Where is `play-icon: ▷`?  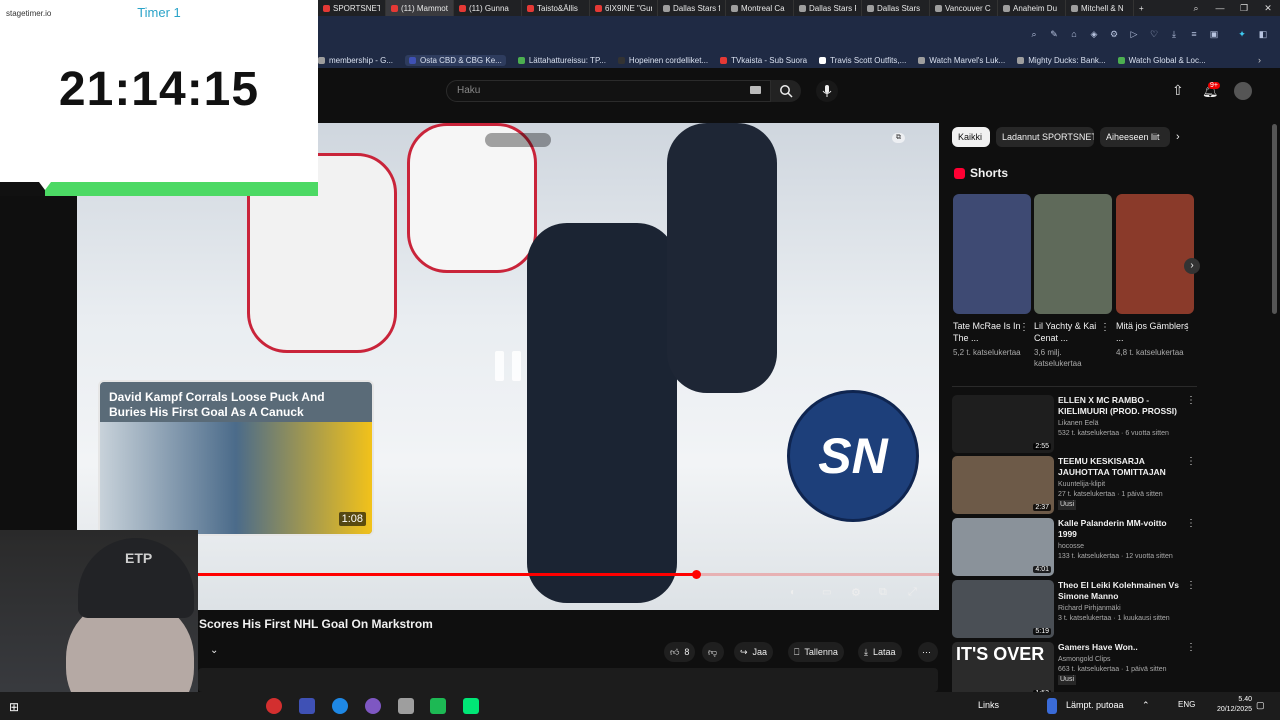 play-icon: ▷ is located at coordinates (1134, 34).